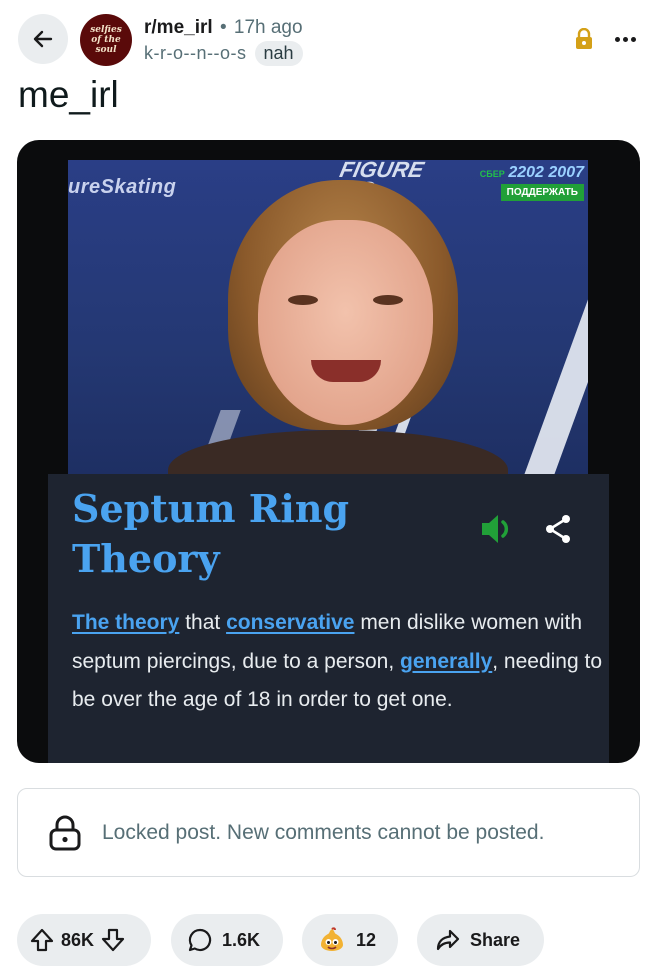 The width and height of the screenshot is (669, 979). I want to click on person-eye-right, so click(388, 300).